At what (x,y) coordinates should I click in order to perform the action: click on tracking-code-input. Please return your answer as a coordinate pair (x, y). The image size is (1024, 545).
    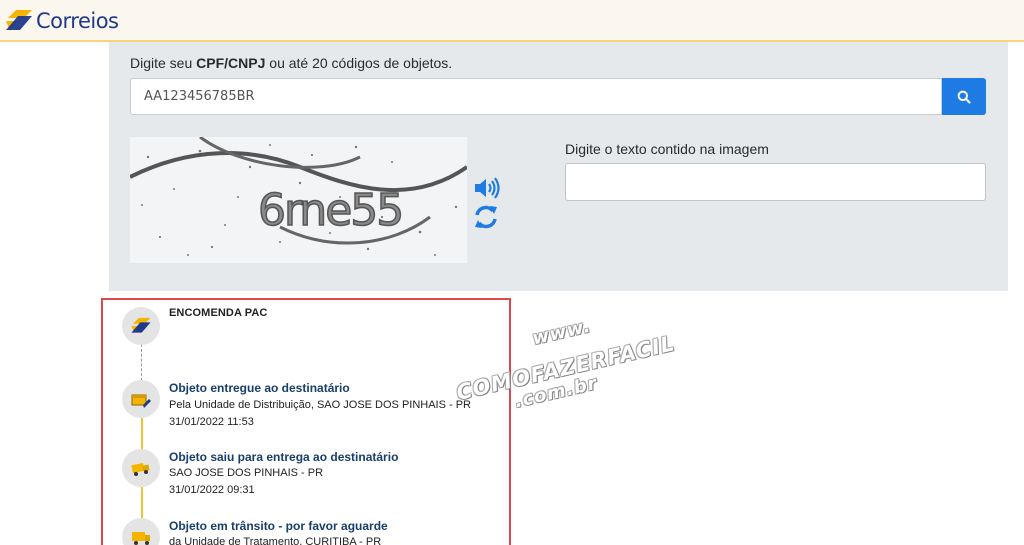
    Looking at the image, I should click on (536, 96).